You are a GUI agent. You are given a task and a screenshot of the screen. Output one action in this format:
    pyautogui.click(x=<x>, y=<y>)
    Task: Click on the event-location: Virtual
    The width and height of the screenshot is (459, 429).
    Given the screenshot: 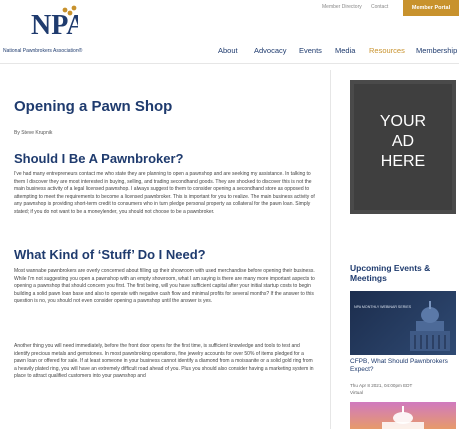 What is the action you would take?
    pyautogui.click(x=356, y=392)
    